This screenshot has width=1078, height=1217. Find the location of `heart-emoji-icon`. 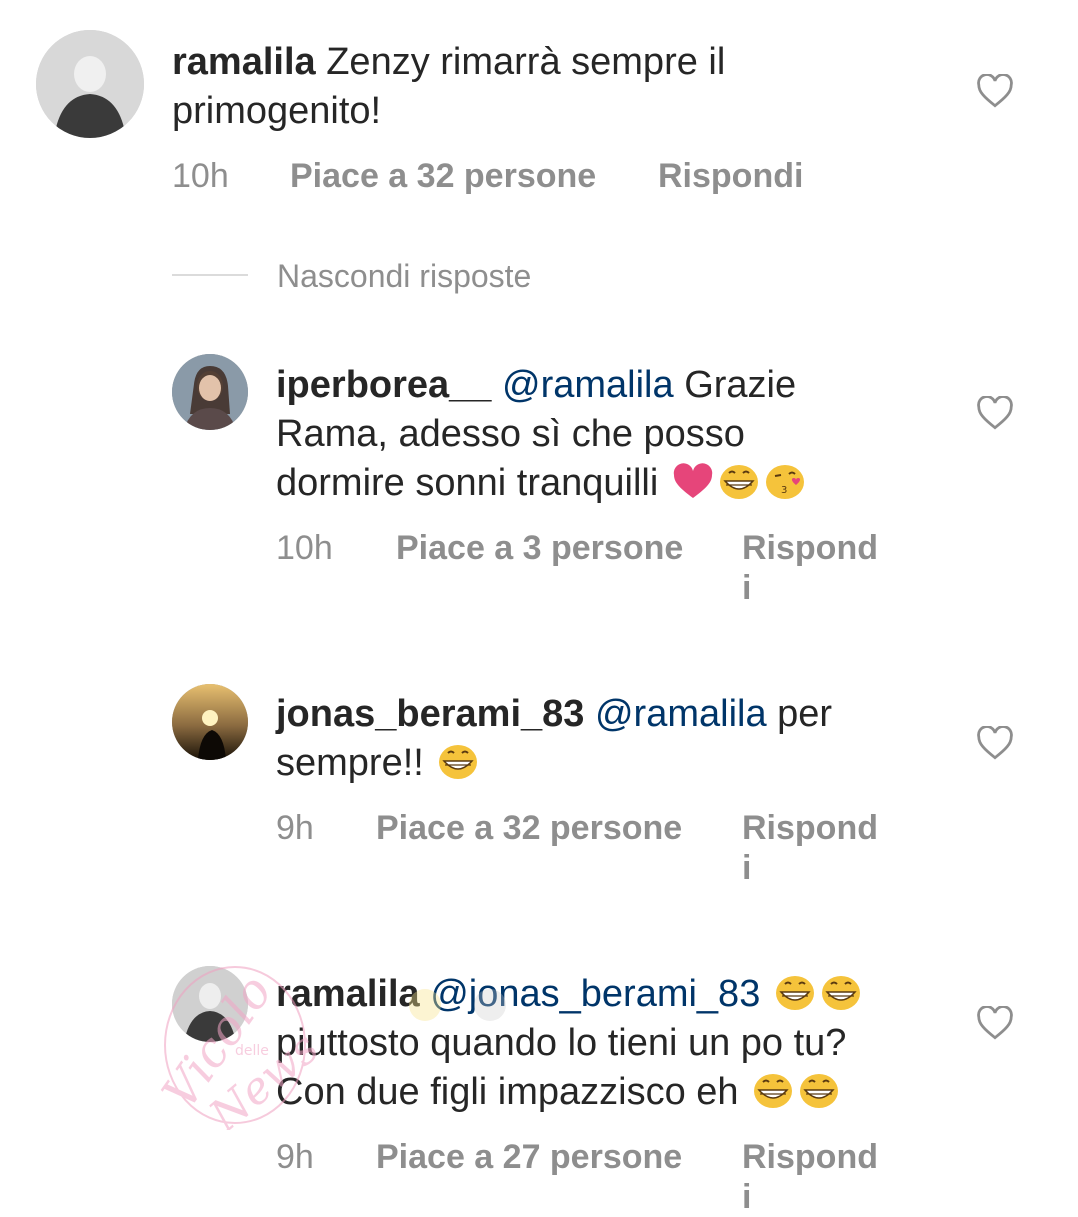

heart-emoji-icon is located at coordinates (693, 482).